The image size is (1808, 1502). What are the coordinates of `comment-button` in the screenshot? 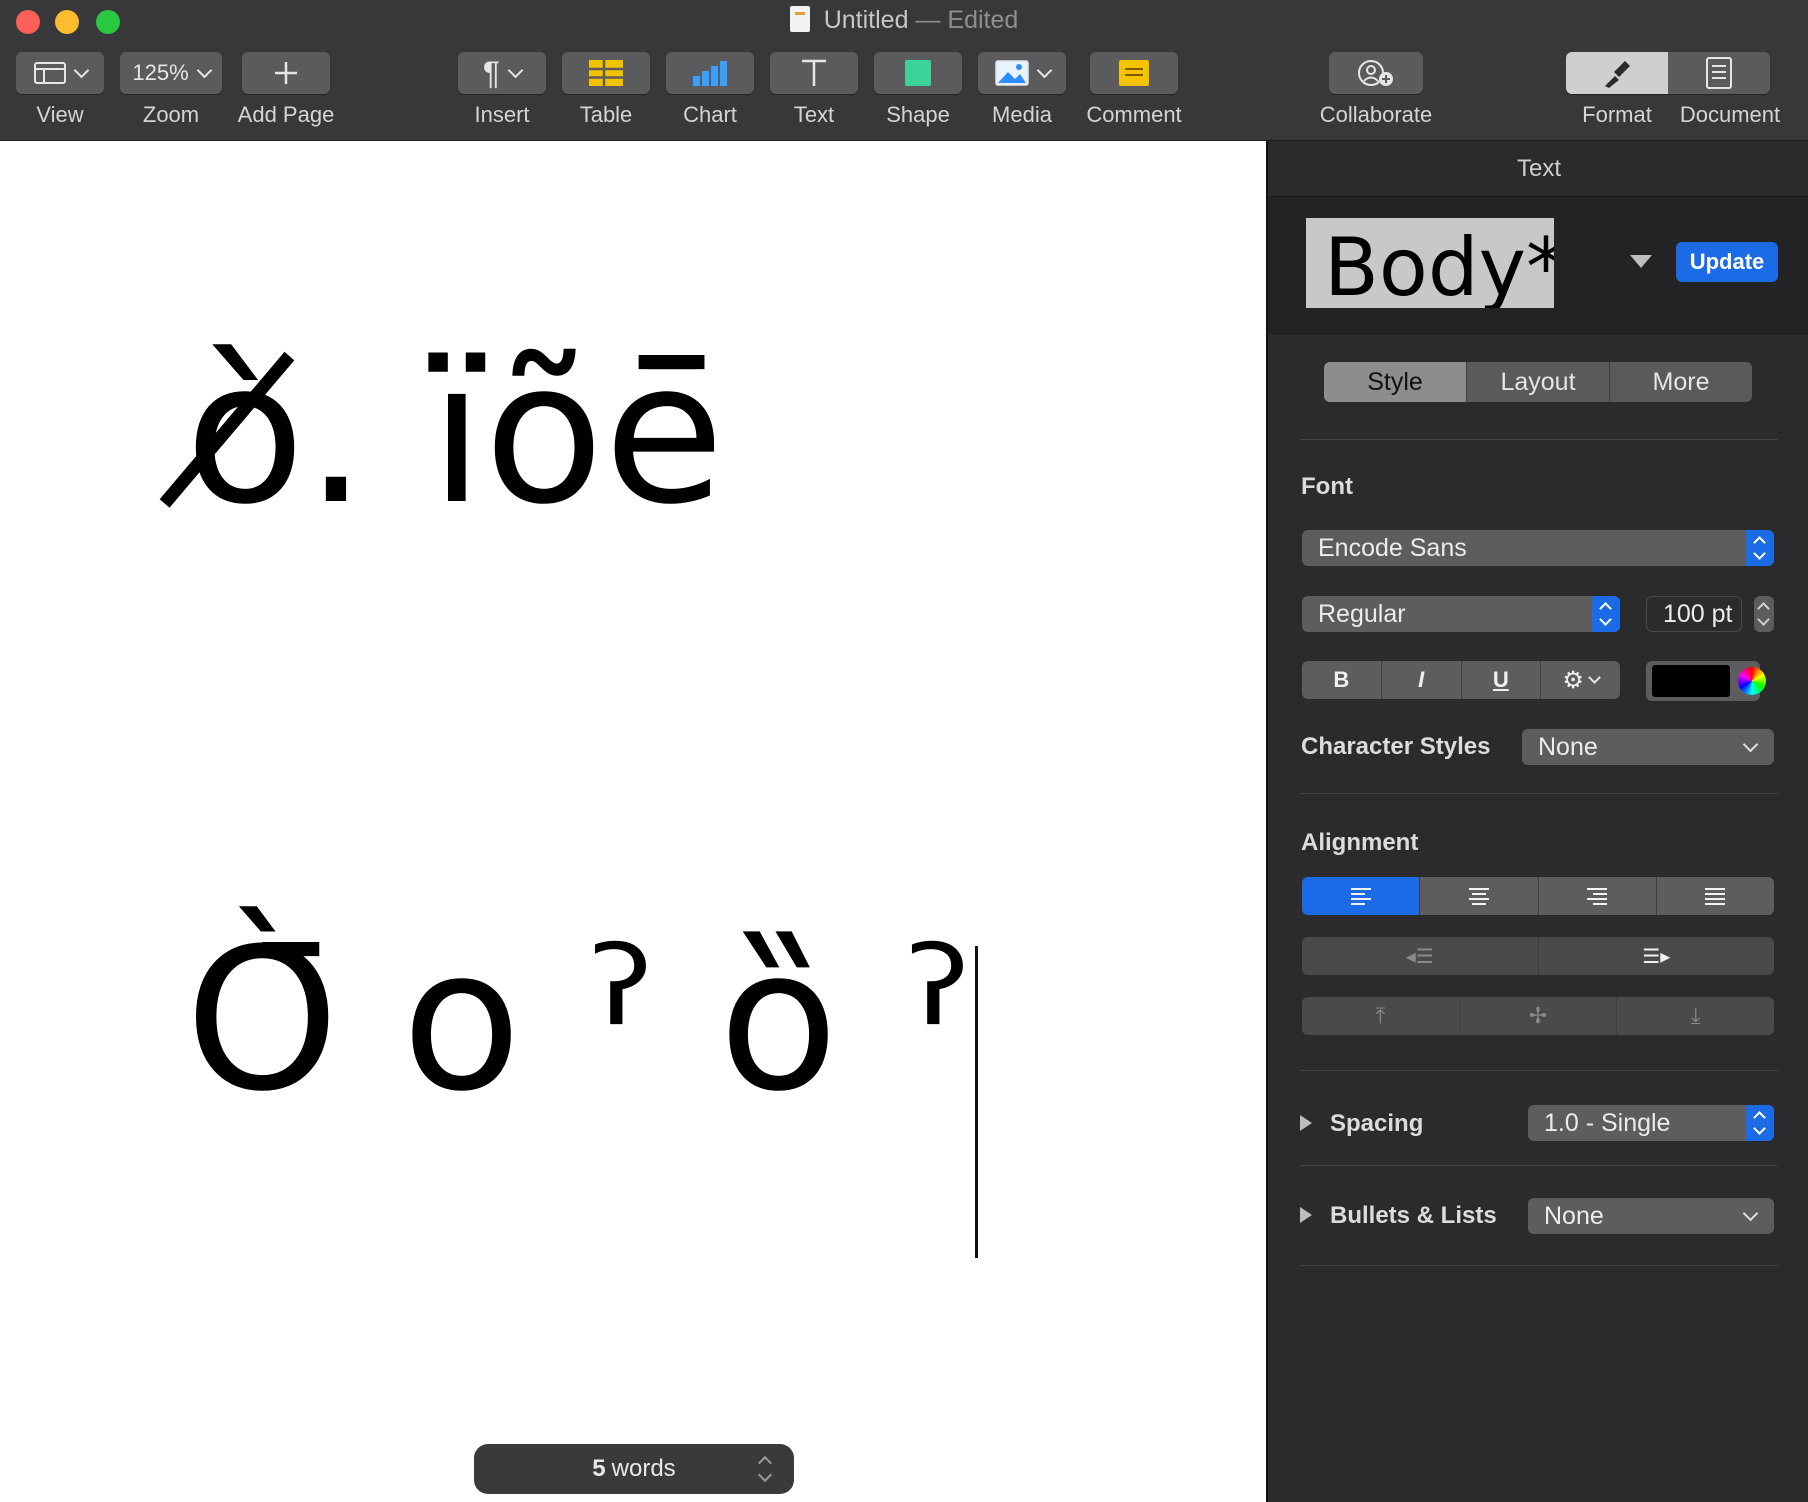 It's located at (1134, 73).